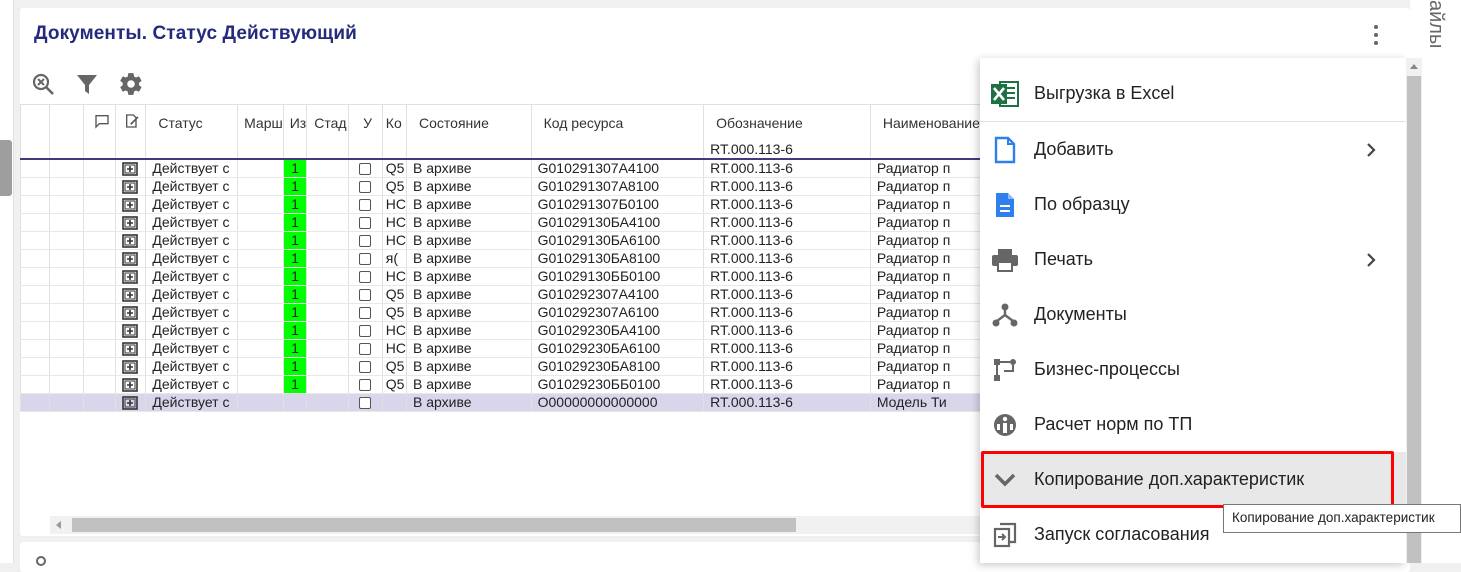  Describe the element at coordinates (6, 168) in the screenshot. I see `left-resize-handle` at that location.